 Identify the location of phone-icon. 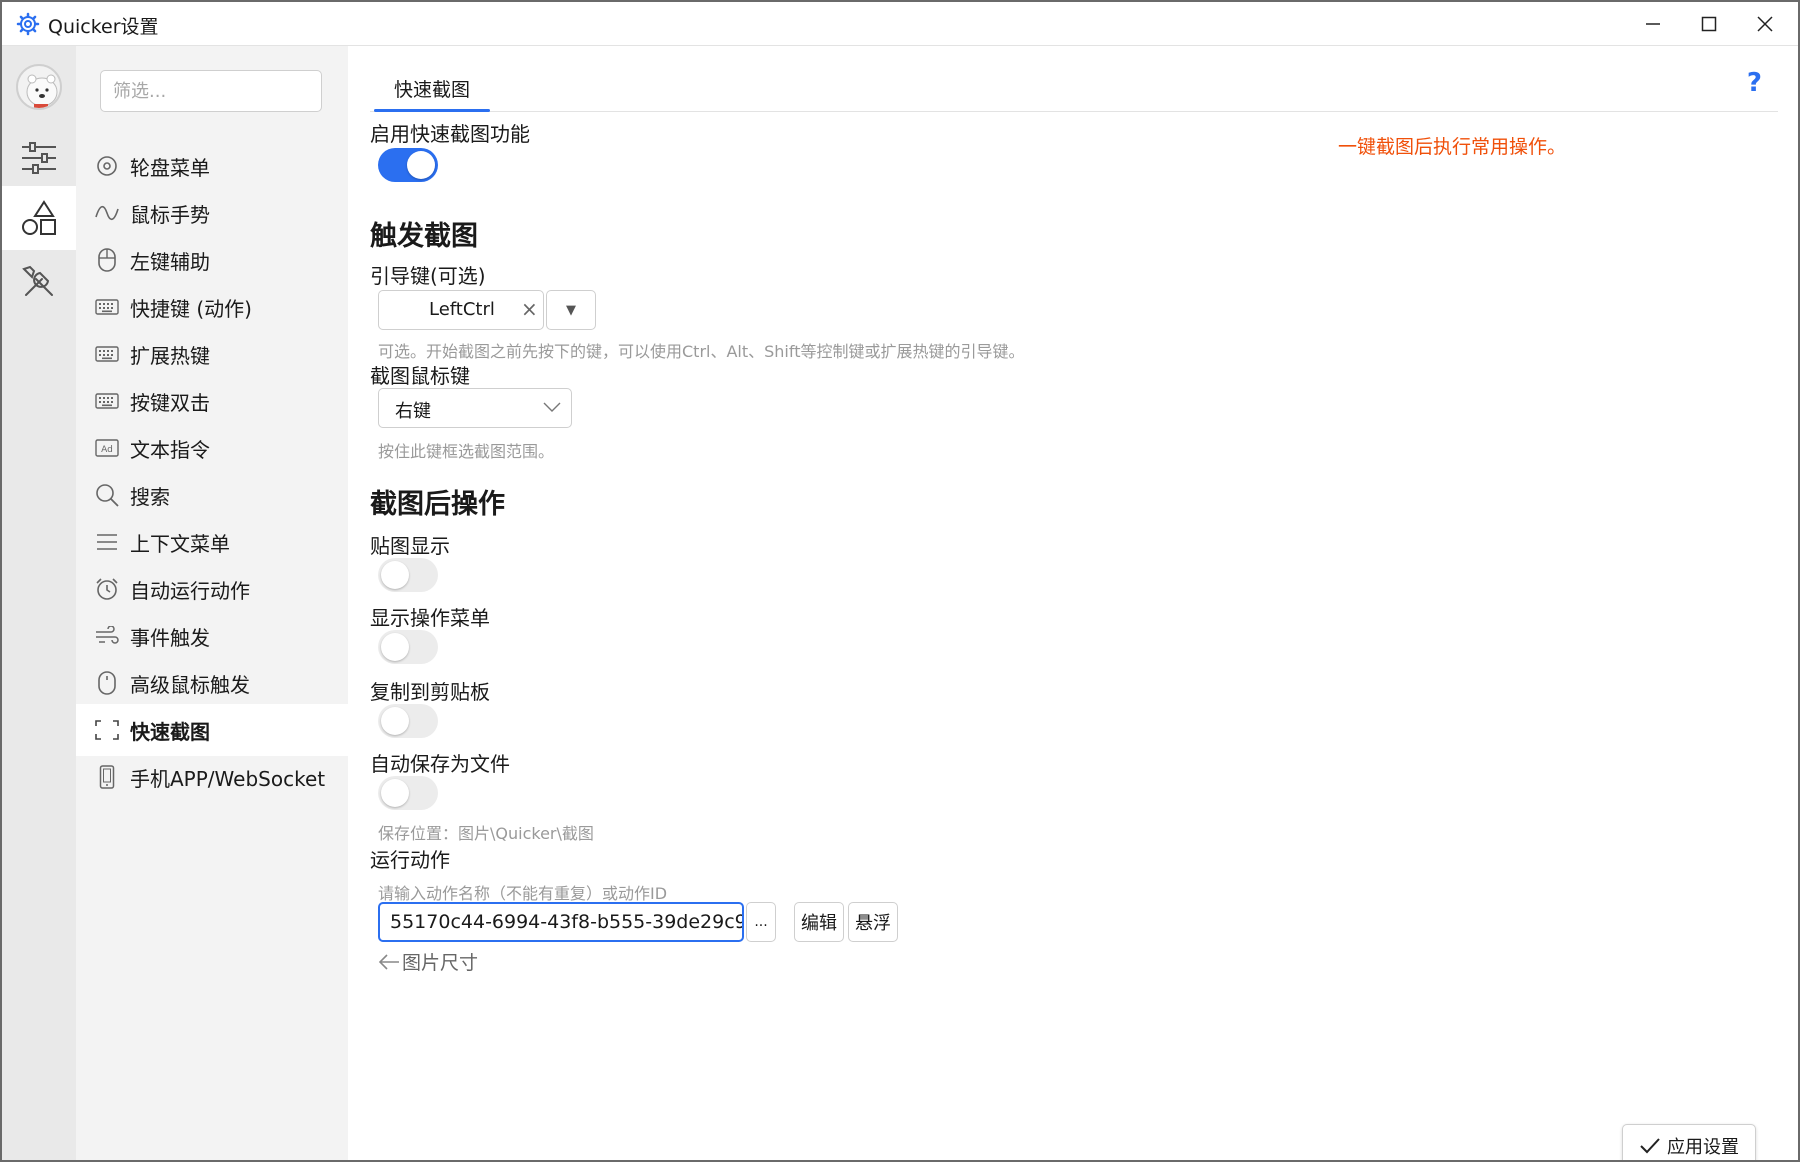
(107, 777).